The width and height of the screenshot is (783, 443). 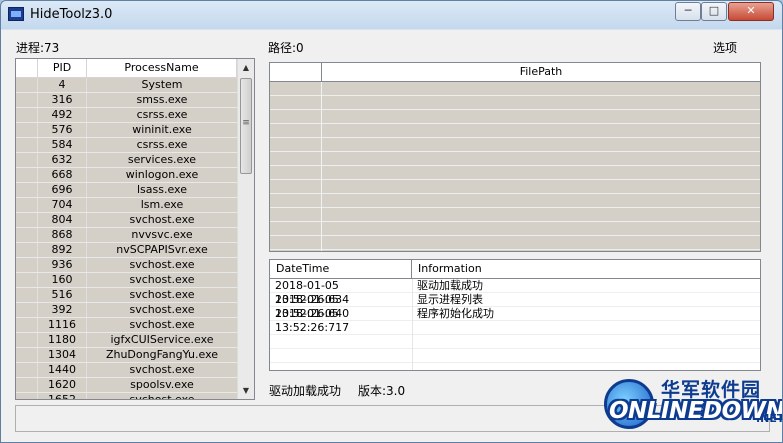 What do you see at coordinates (162, 129) in the screenshot?
I see `processname-cell: wininit.exe` at bounding box center [162, 129].